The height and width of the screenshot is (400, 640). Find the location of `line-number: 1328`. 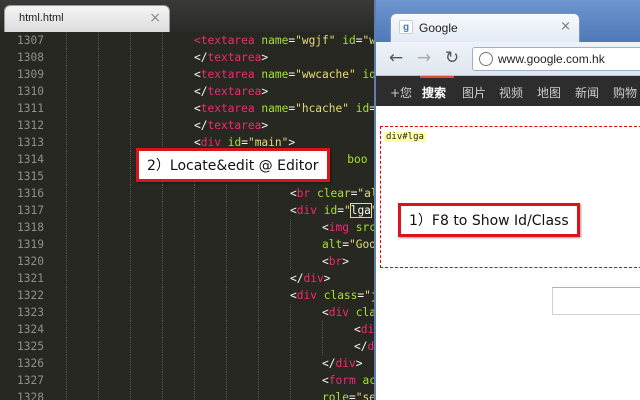

line-number: 1328 is located at coordinates (30, 395).